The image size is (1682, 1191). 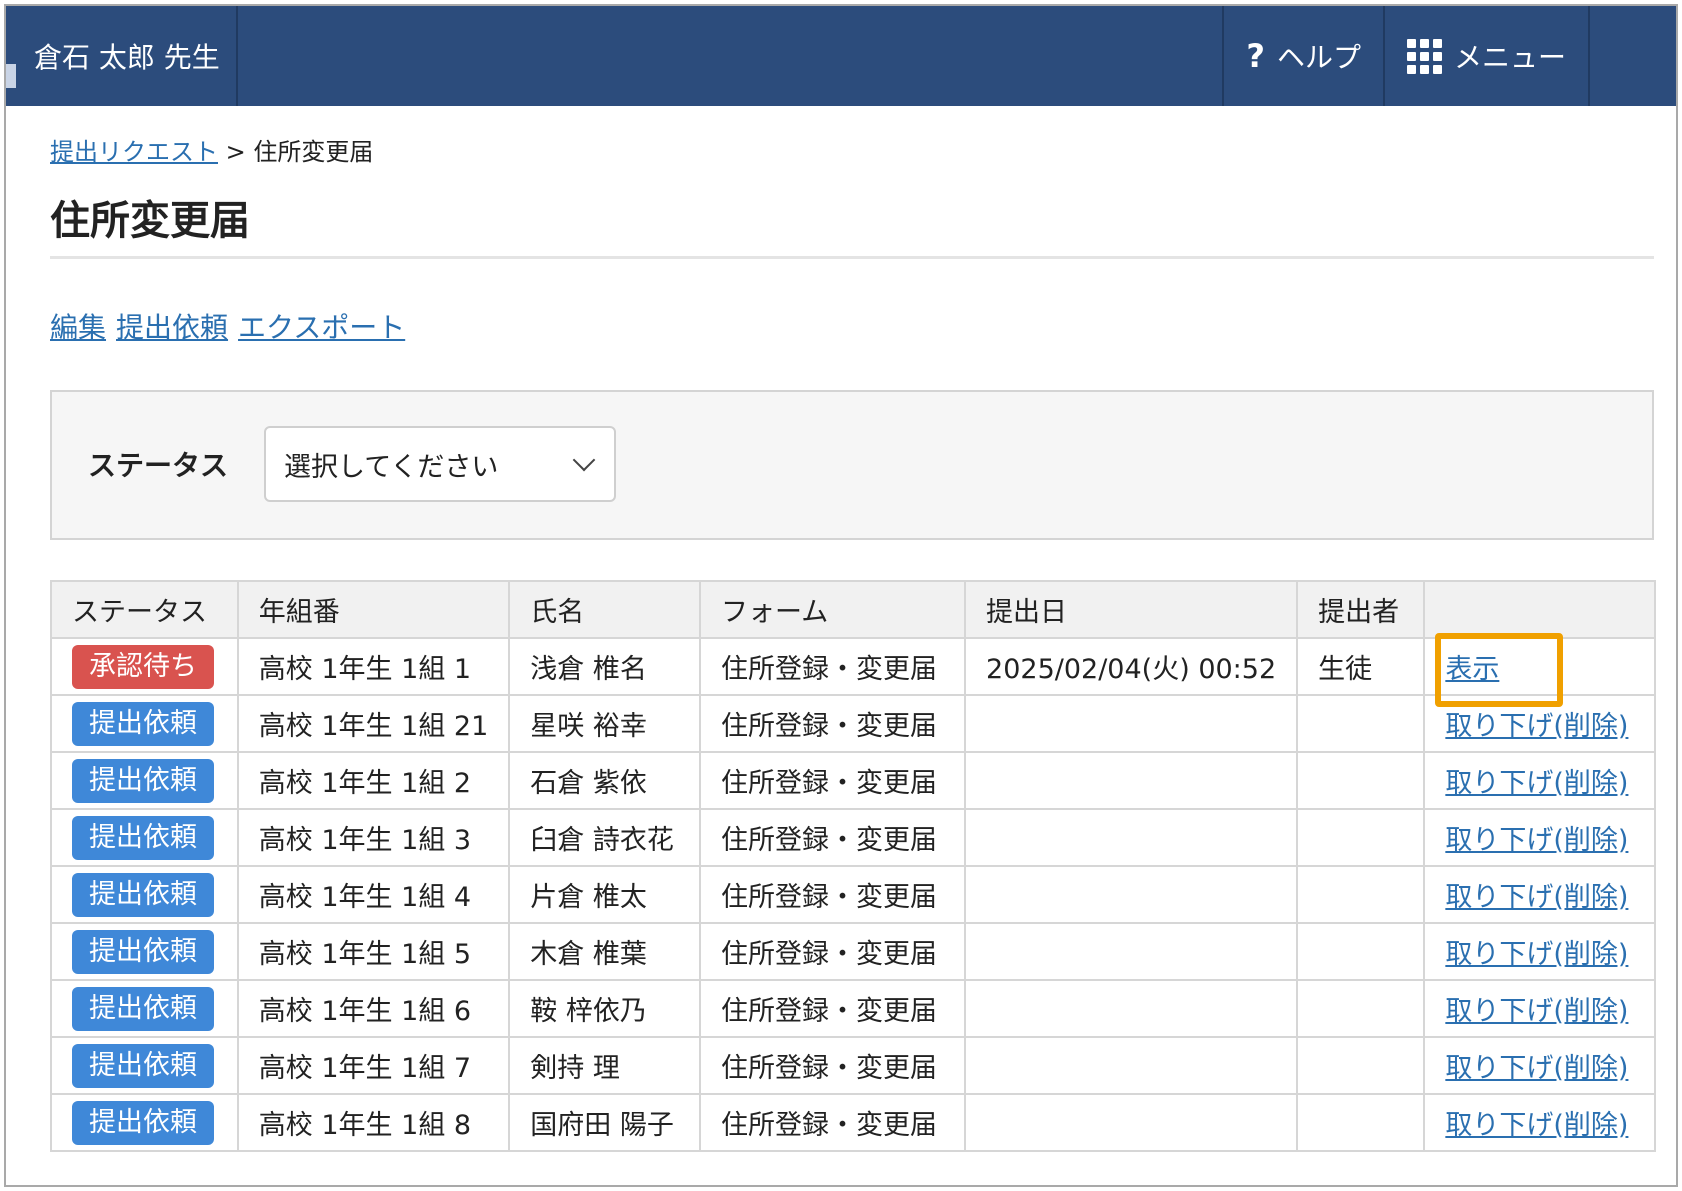 What do you see at coordinates (134, 152) in the screenshot?
I see `breadcrumb-parent-link: 提出リクエスト` at bounding box center [134, 152].